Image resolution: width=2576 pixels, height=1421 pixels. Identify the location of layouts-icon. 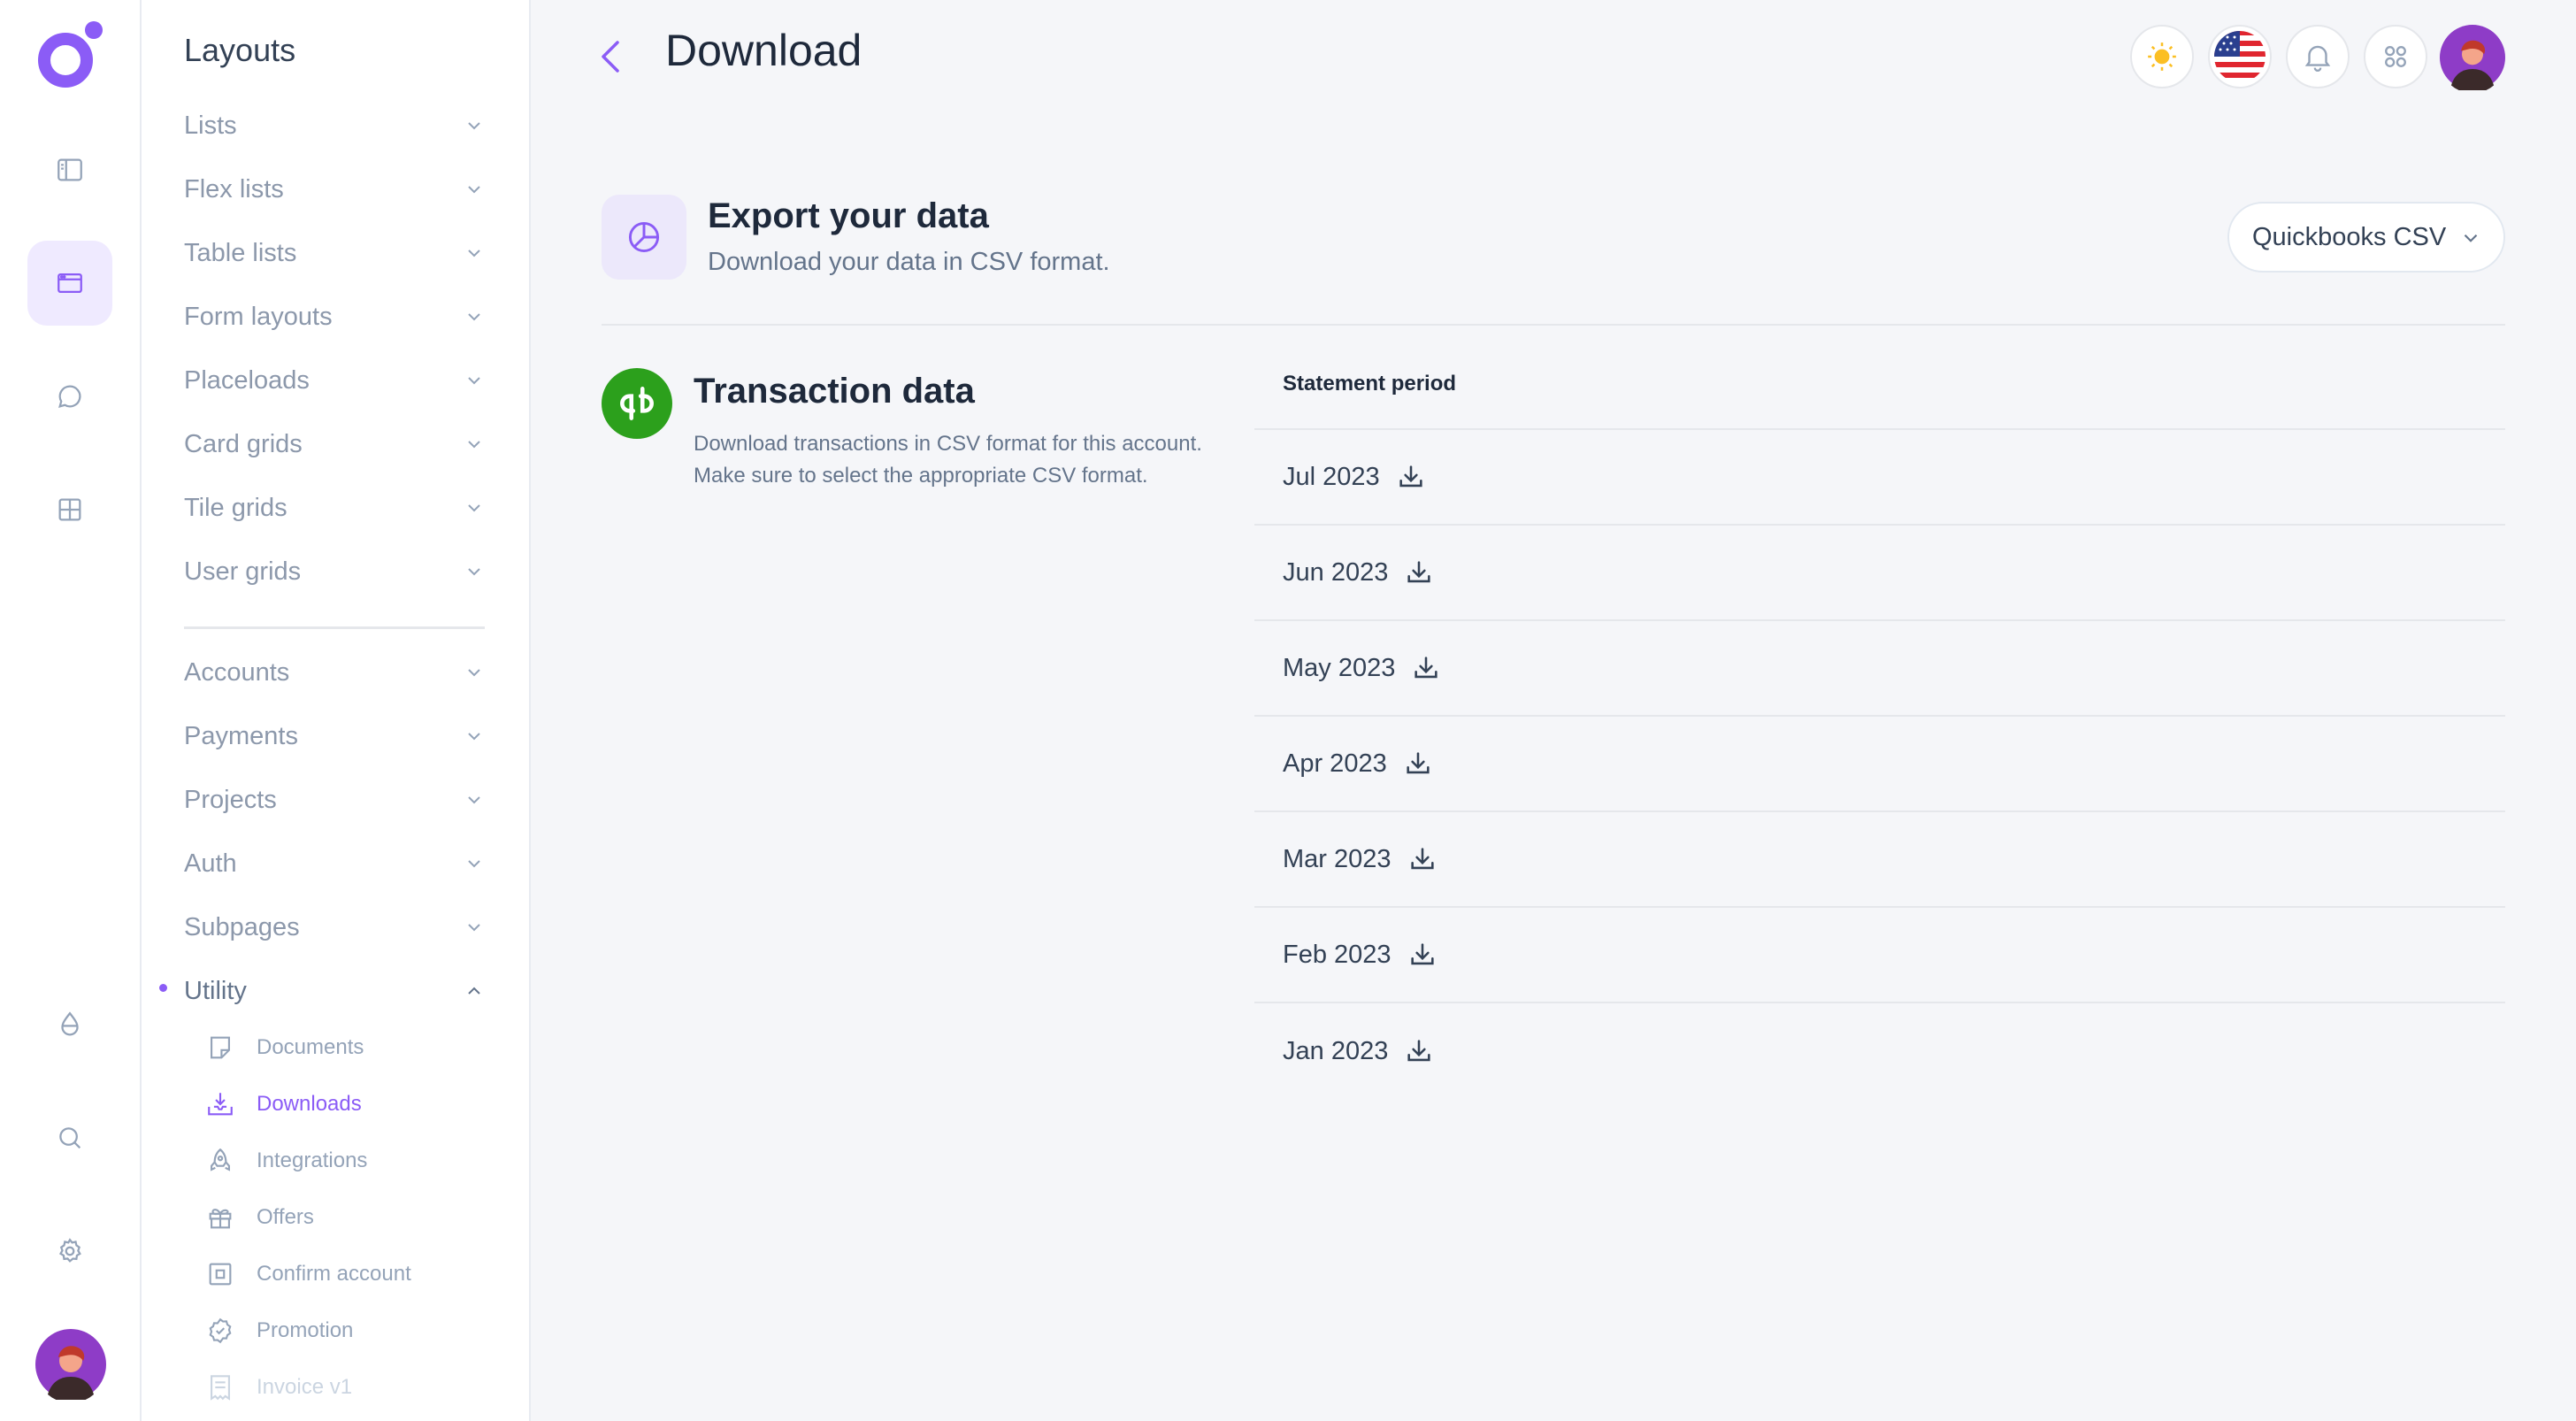
(69, 283).